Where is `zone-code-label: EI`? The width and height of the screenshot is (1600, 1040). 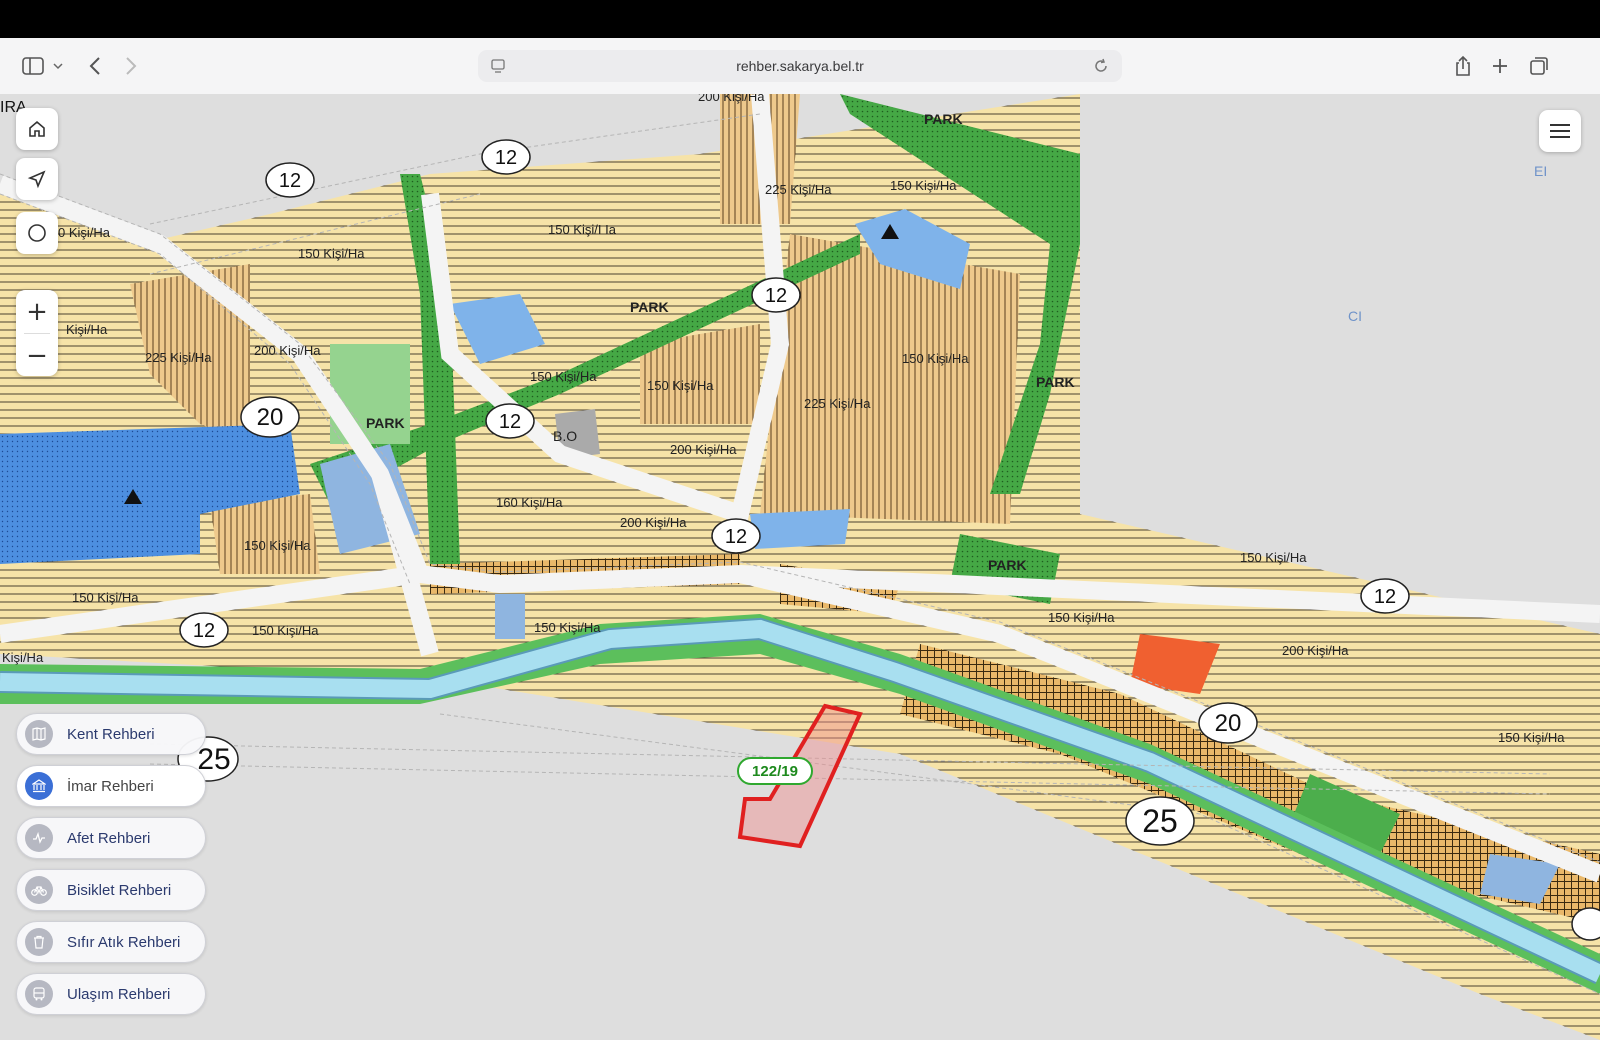
zone-code-label: EI is located at coordinates (1540, 171).